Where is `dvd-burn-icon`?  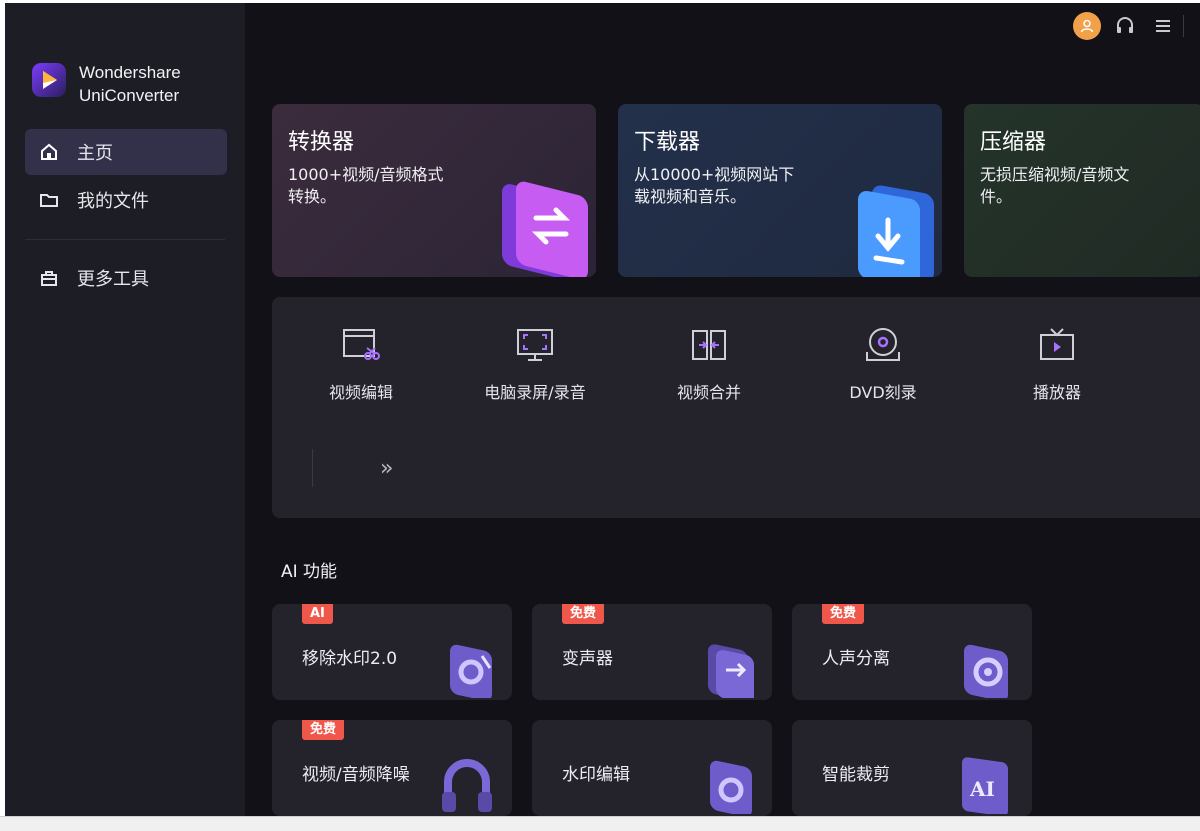 dvd-burn-icon is located at coordinates (883, 345).